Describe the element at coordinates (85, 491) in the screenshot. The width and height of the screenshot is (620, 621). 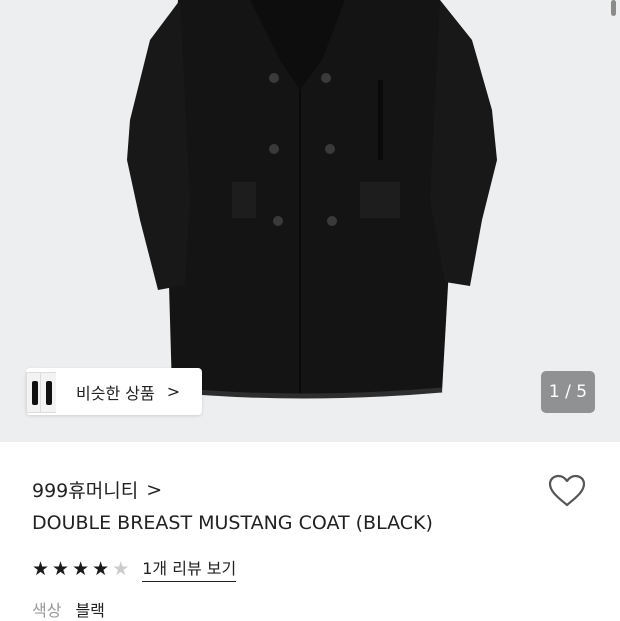
I see `brand-name: 999휴머니티` at that location.